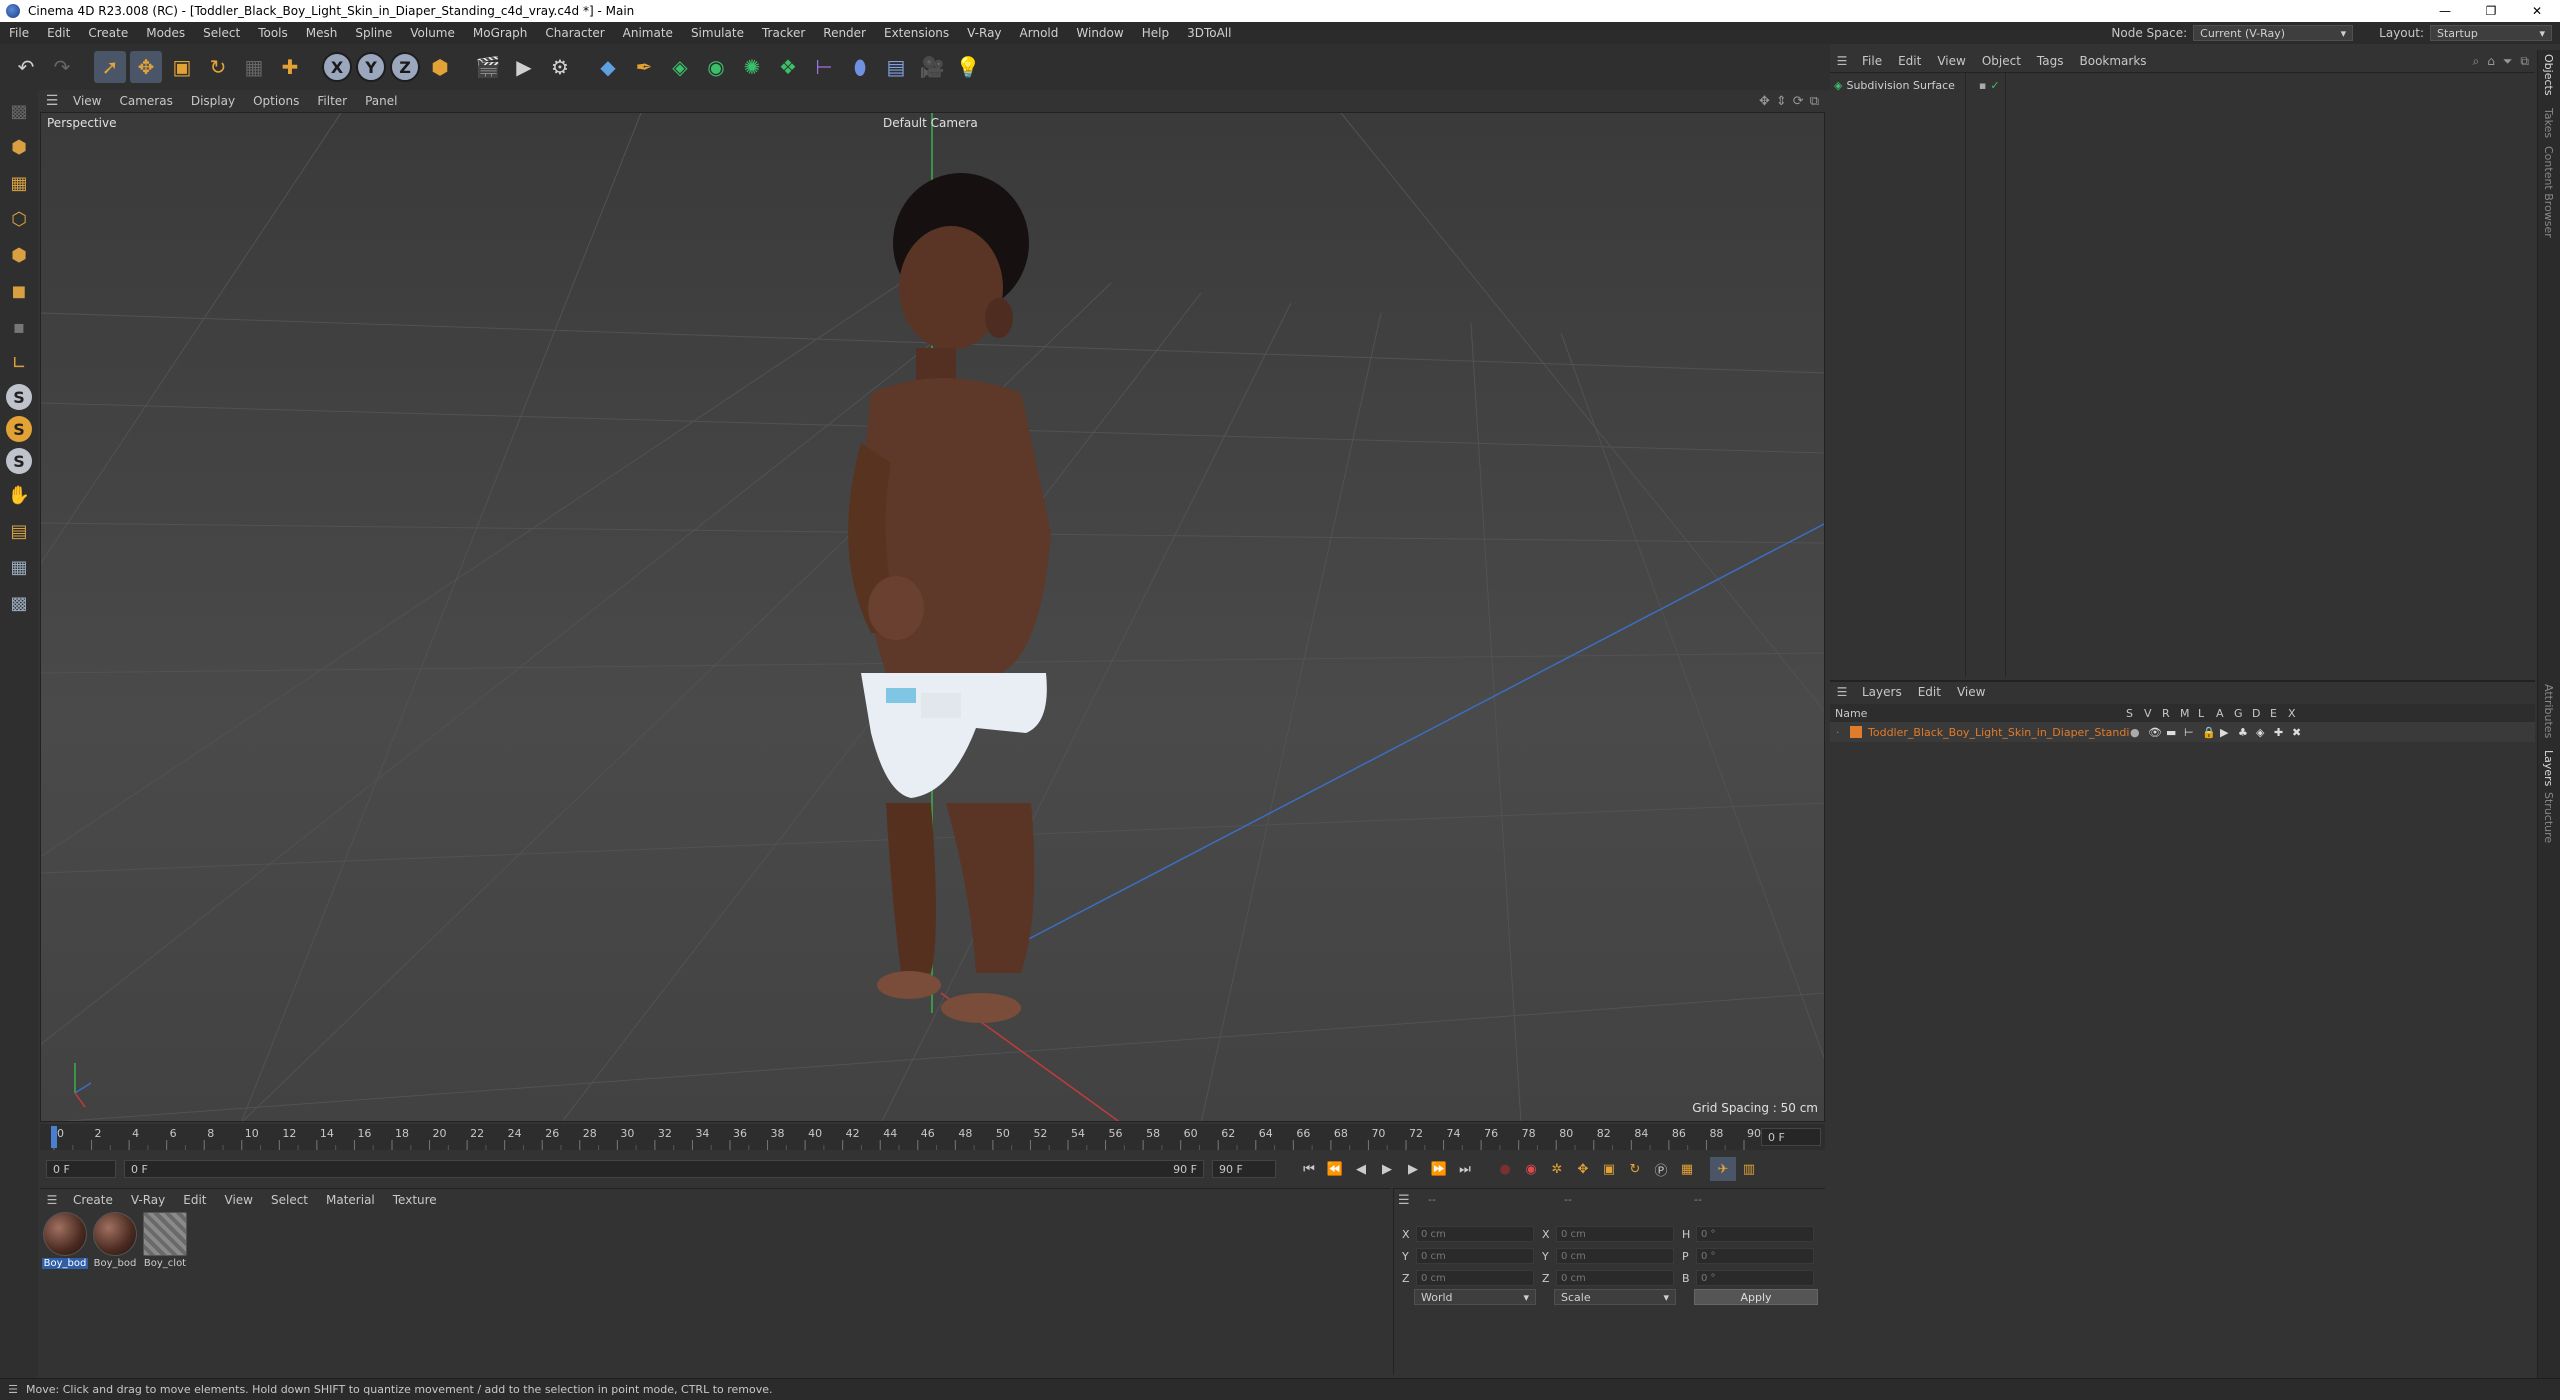  I want to click on add-tag-button: ⬮, so click(860, 67).